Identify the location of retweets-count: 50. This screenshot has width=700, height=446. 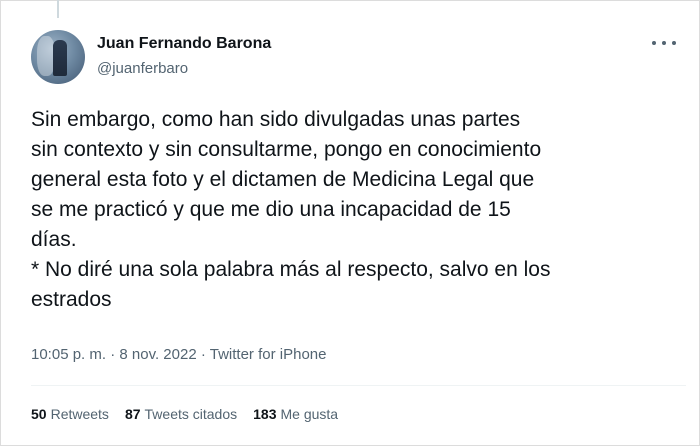
(39, 414).